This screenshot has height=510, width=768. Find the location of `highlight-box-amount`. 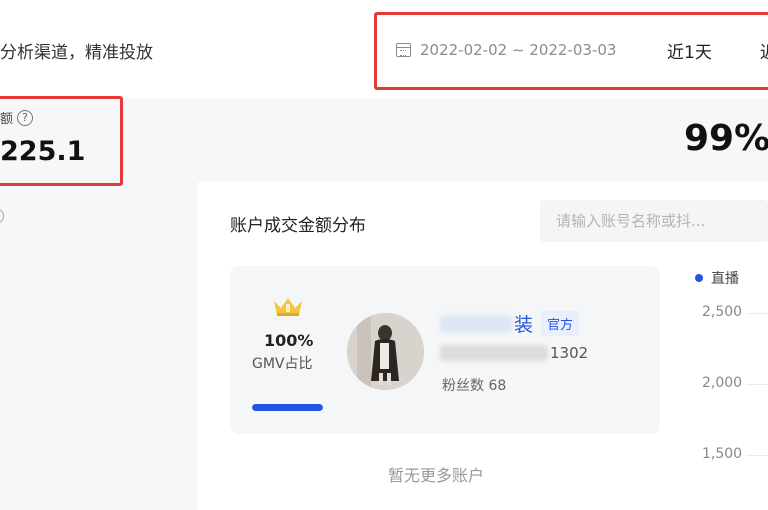

highlight-box-amount is located at coordinates (61, 141).